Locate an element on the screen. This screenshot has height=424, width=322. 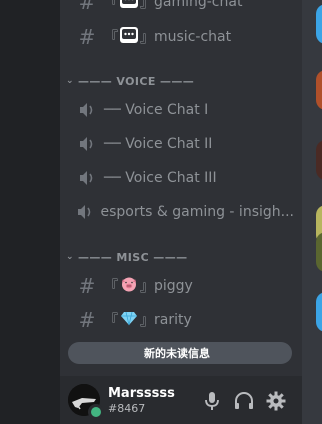
channel-name: ── Voice Chat I is located at coordinates (156, 110).